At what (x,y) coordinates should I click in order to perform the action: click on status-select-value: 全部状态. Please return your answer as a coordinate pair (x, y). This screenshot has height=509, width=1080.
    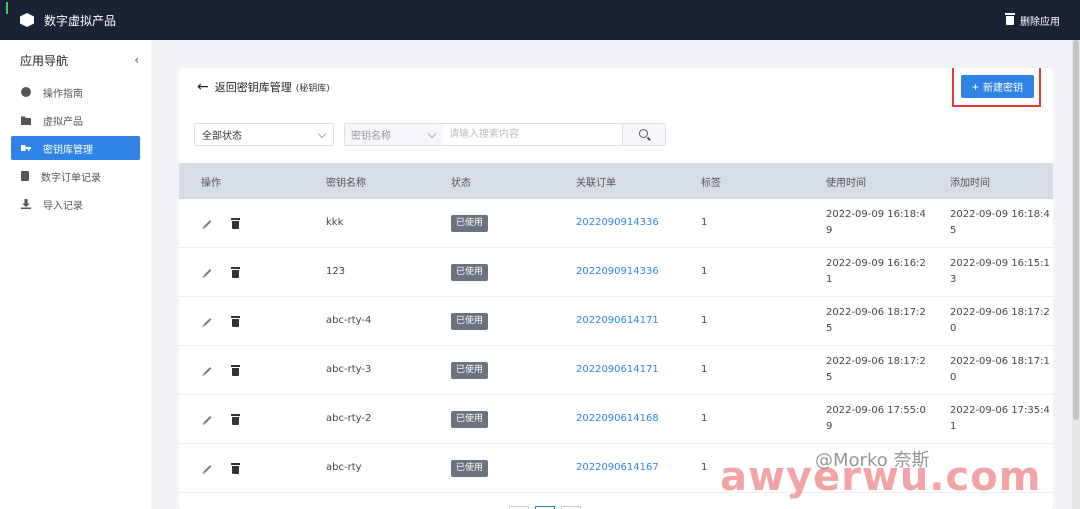
    Looking at the image, I should click on (222, 136).